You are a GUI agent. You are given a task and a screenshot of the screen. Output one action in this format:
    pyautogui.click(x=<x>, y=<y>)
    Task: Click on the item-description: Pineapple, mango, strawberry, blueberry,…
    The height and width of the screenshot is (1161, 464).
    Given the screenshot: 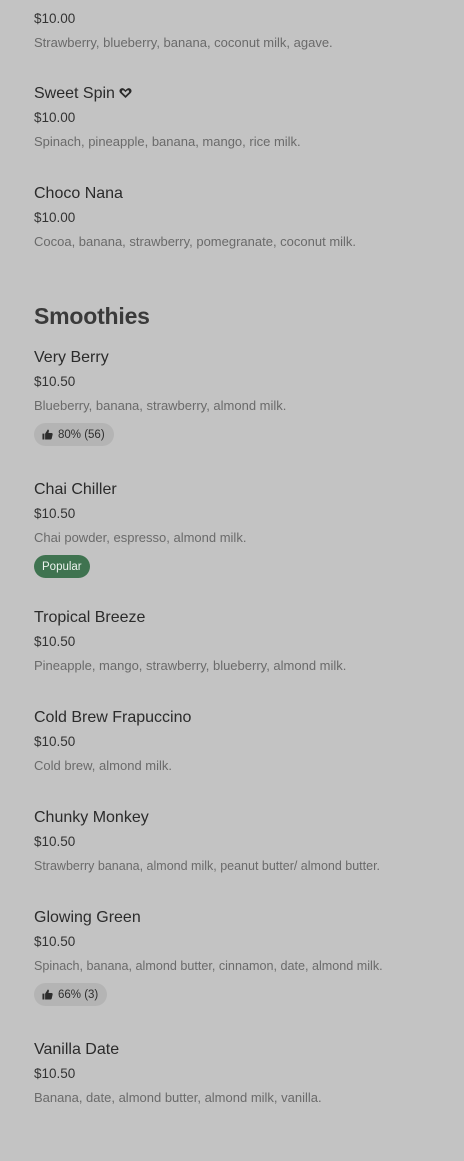 What is the action you would take?
    pyautogui.click(x=190, y=665)
    